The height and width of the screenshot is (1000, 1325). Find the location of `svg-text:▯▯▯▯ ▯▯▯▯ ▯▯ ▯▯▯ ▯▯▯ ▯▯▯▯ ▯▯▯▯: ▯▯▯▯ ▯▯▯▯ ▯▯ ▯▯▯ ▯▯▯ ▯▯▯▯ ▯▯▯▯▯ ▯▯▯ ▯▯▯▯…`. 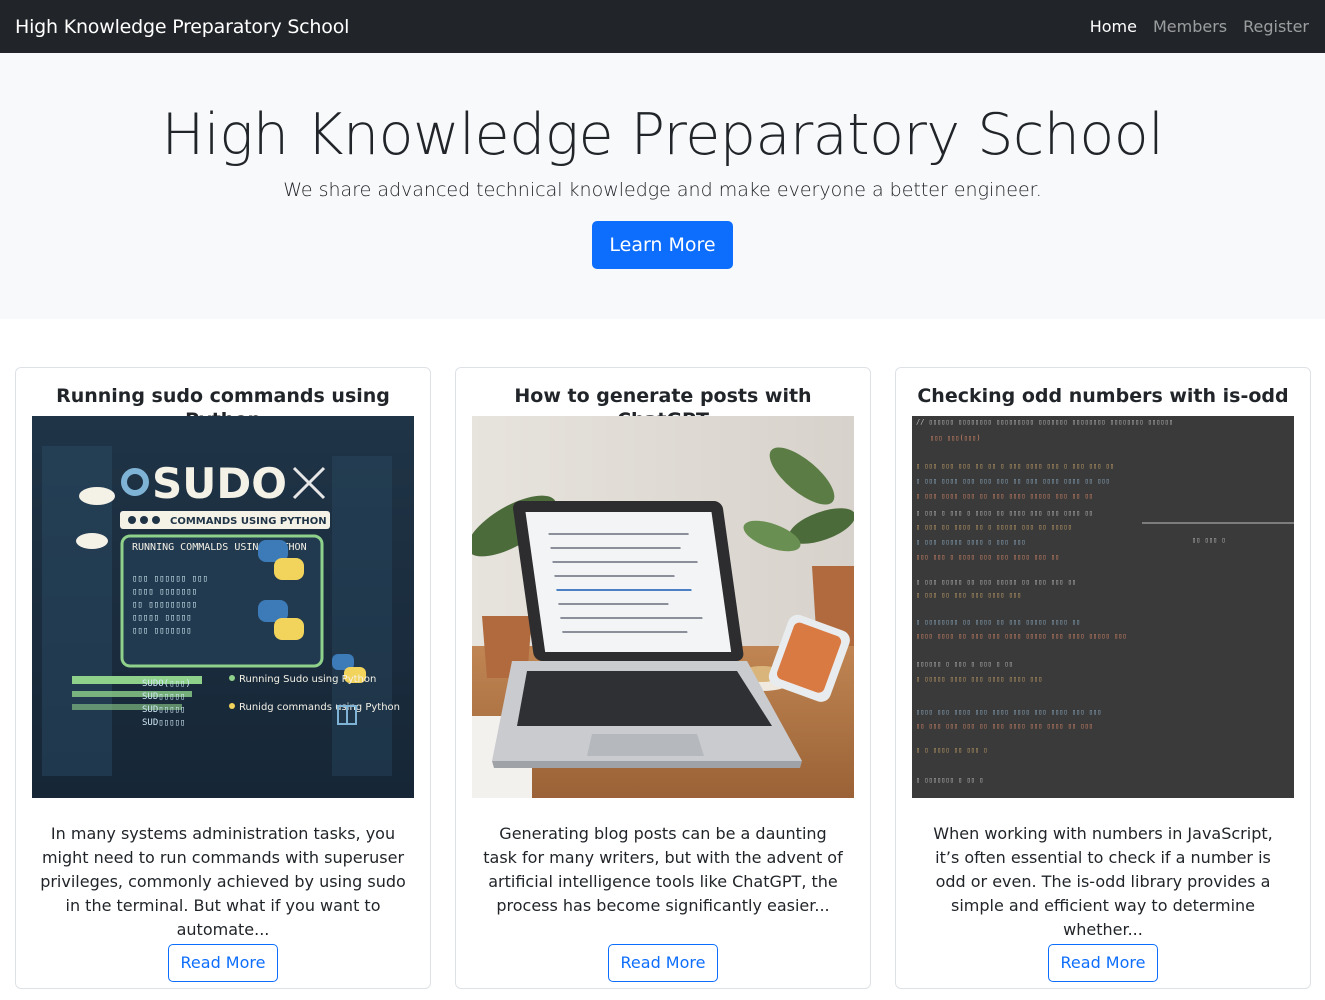

svg-text:▯▯▯▯ ▯▯▯▯ ▯▯ ▯▯▯ ▯▯▯ ▯▯▯▯ ▯▯▯▯: ▯▯▯▯ ▯▯▯▯ ▯▯ ▯▯▯ ▯▯▯ ▯▯▯▯ ▯▯▯▯▯ ▯▯▯ ▯▯▯▯… is located at coordinates (1021, 636).